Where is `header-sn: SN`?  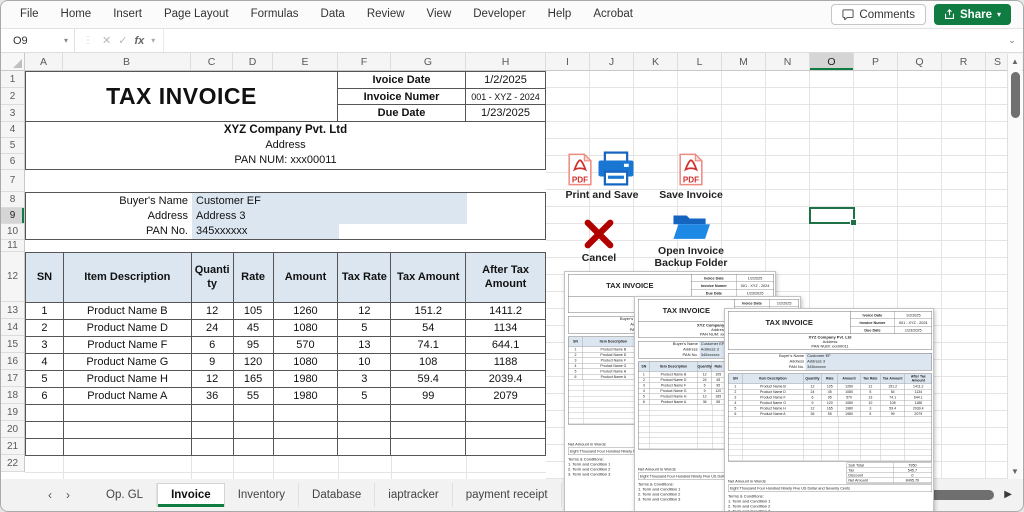 header-sn: SN is located at coordinates (45, 278).